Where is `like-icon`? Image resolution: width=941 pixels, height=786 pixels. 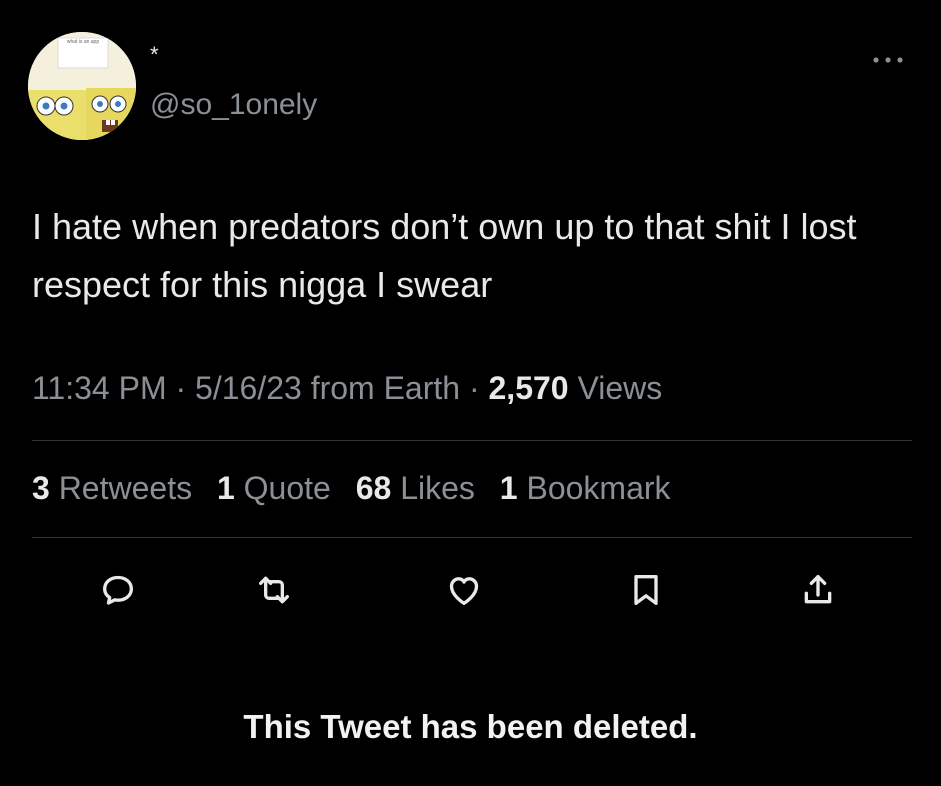
like-icon is located at coordinates (464, 590).